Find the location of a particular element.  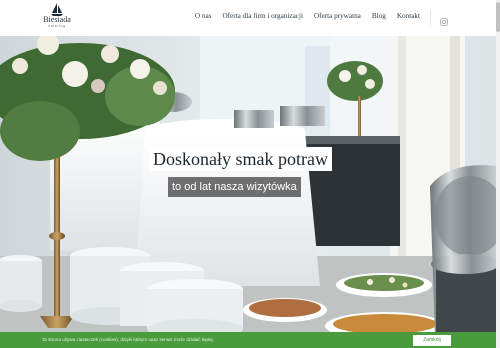

nav-item-o-nas: O nas is located at coordinates (203, 16).